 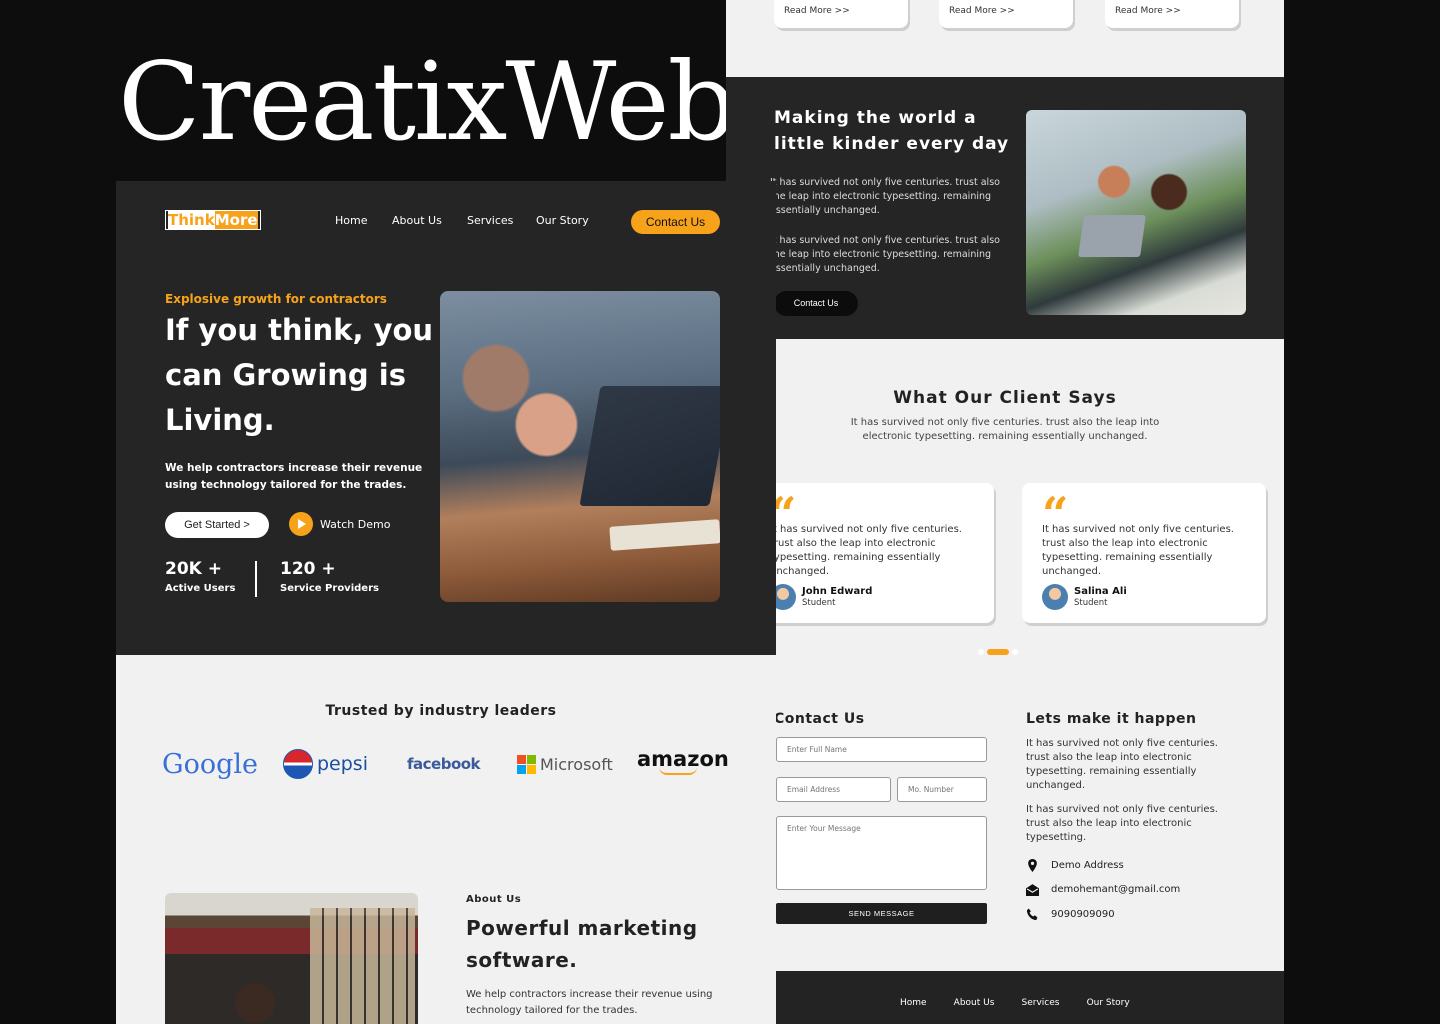 What do you see at coordinates (1041, 1003) in the screenshot?
I see `footer-link-services: Services` at bounding box center [1041, 1003].